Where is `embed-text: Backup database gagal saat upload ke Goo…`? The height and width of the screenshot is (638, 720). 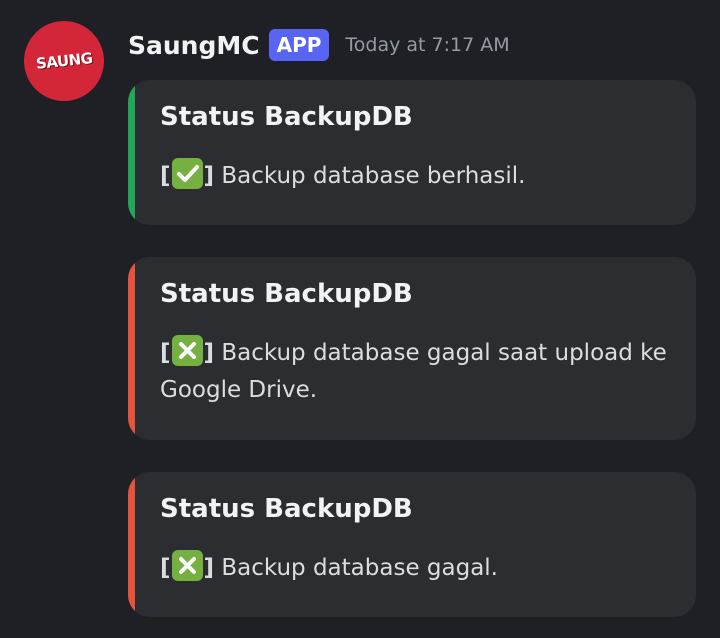
embed-text: Backup database gagal saat upload ke Goo… is located at coordinates (413, 371).